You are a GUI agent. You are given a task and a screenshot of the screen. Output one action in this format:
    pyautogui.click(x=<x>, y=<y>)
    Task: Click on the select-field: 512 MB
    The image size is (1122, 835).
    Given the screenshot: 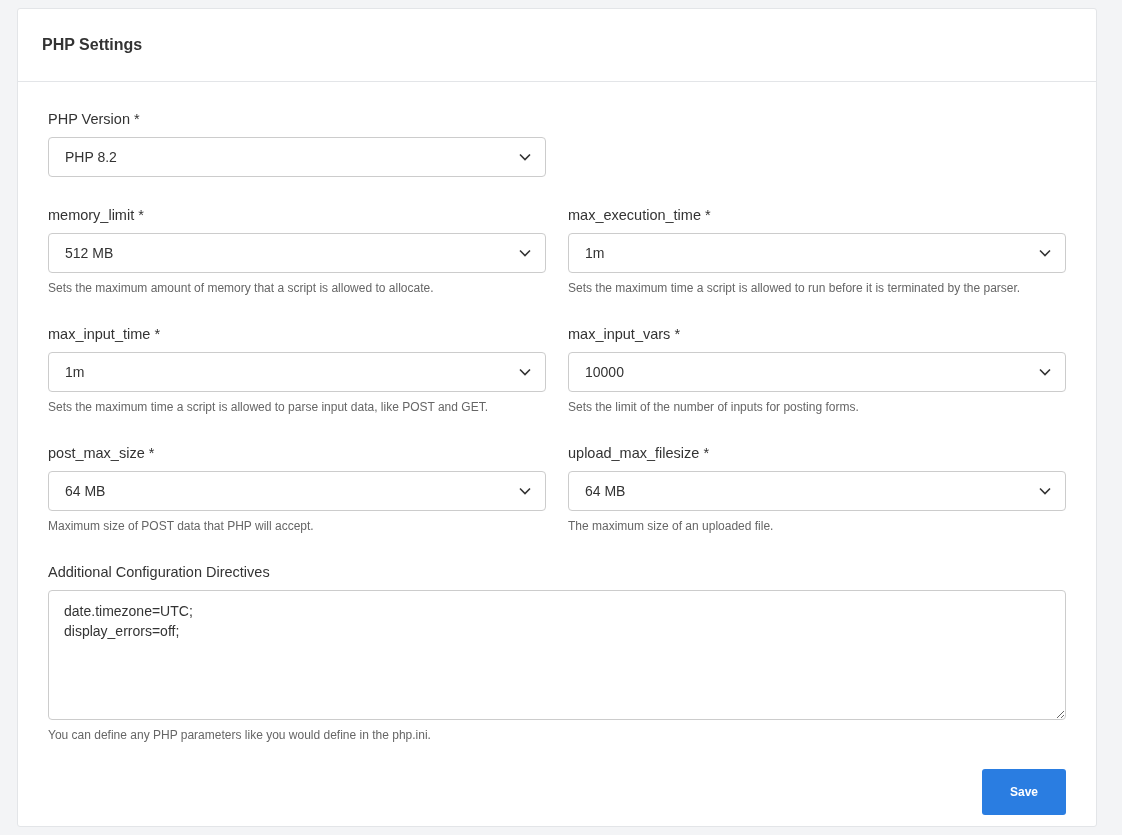 What is the action you would take?
    pyautogui.click(x=297, y=253)
    